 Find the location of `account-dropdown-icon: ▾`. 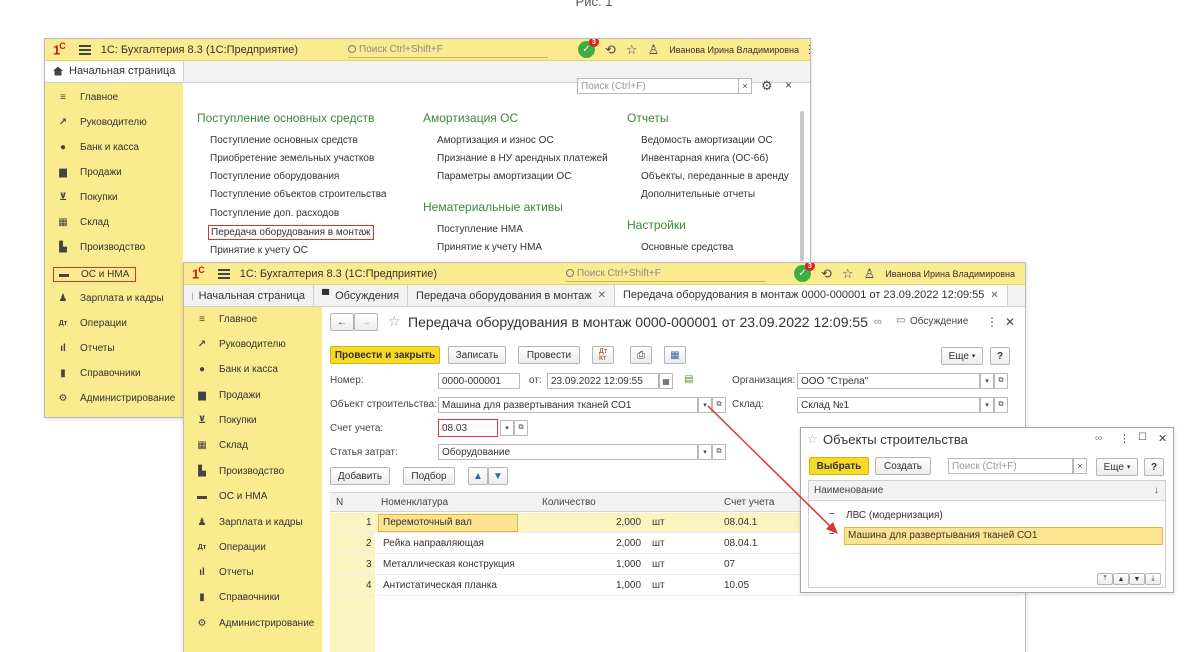

account-dropdown-icon: ▾ is located at coordinates (507, 428).